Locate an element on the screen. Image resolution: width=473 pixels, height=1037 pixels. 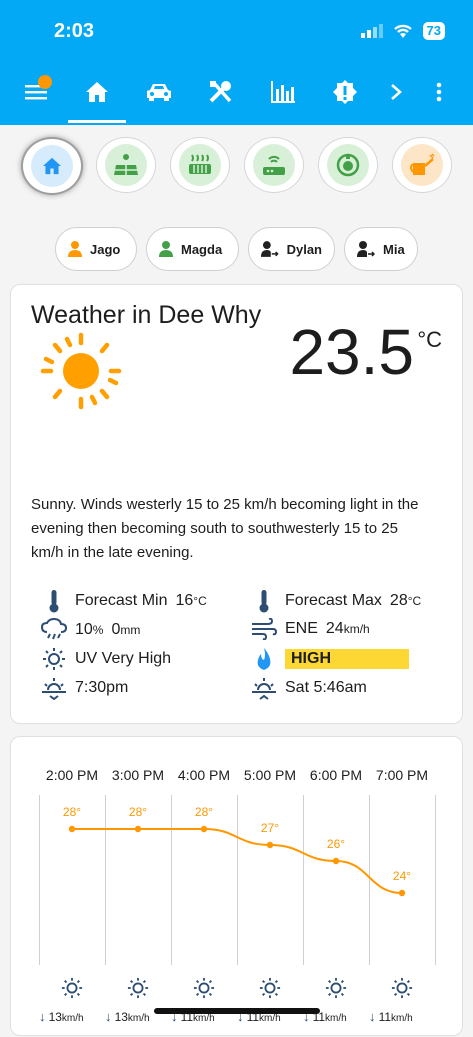
person-chip-jago: Jago is located at coordinates (96, 249).